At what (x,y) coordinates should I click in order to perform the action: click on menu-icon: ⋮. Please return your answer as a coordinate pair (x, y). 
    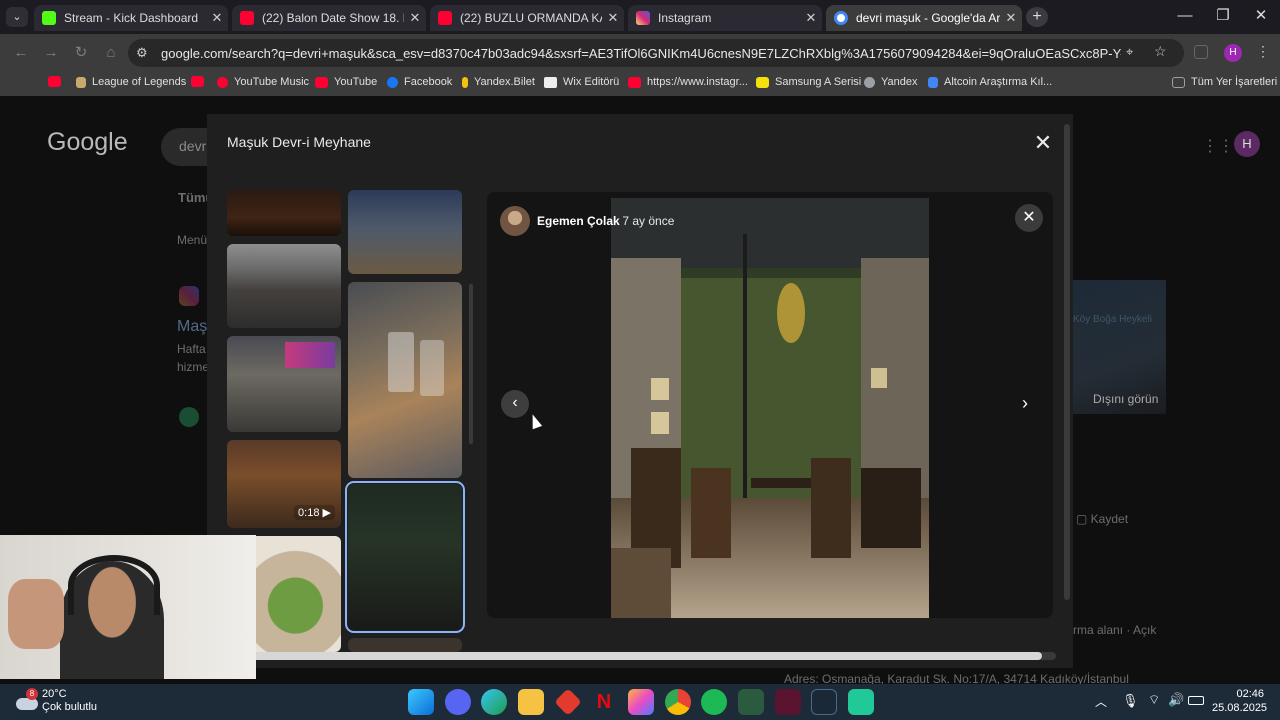
    Looking at the image, I should click on (1263, 51).